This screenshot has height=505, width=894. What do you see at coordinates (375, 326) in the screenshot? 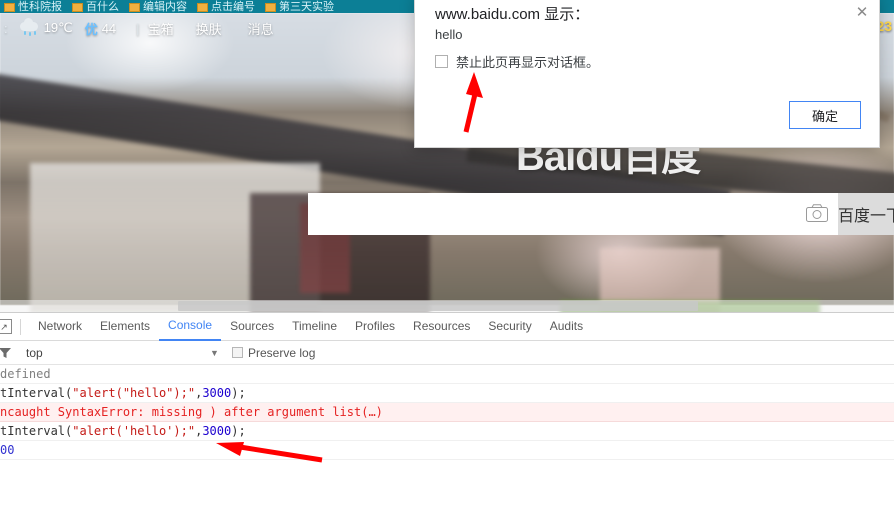
I see `tab-profiles: Profiles` at bounding box center [375, 326].